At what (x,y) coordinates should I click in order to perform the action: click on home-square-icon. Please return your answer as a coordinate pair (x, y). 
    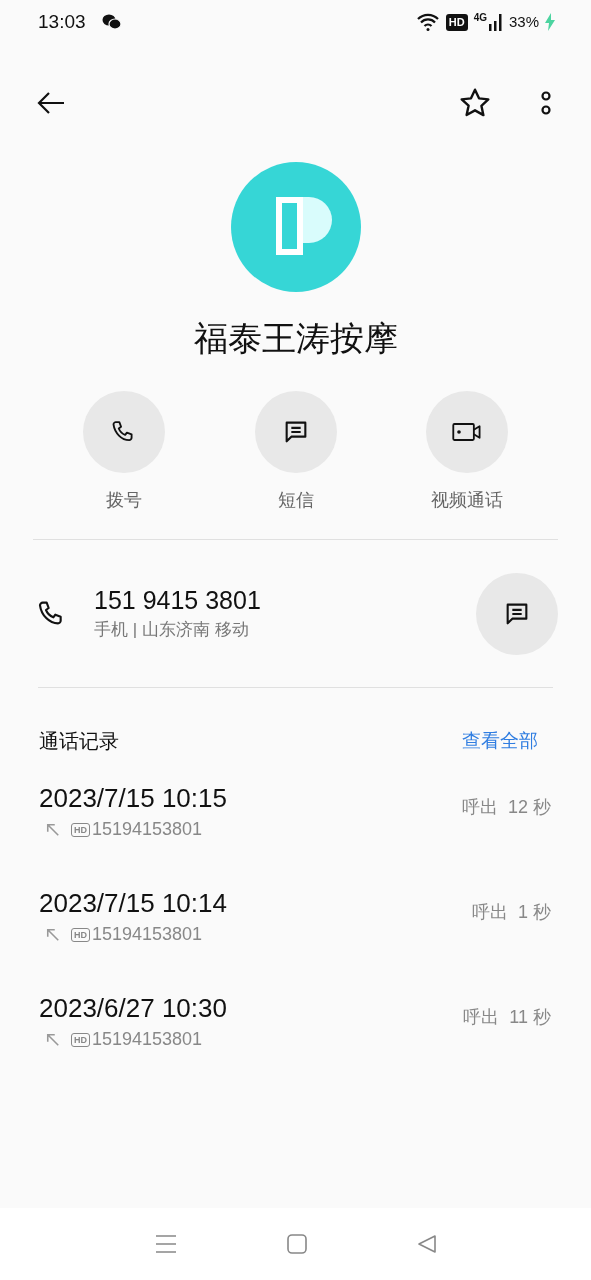
    Looking at the image, I should click on (296, 1244).